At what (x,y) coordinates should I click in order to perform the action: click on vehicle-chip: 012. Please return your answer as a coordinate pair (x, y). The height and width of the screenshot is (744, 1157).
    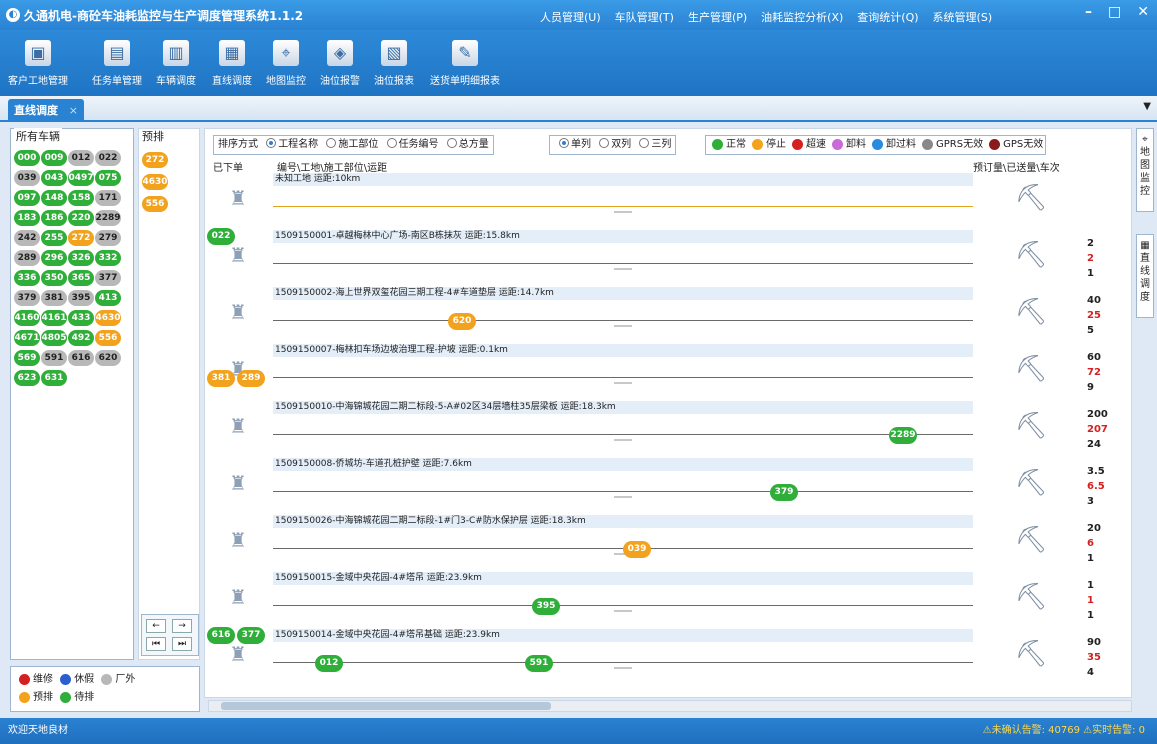
    Looking at the image, I should click on (81, 158).